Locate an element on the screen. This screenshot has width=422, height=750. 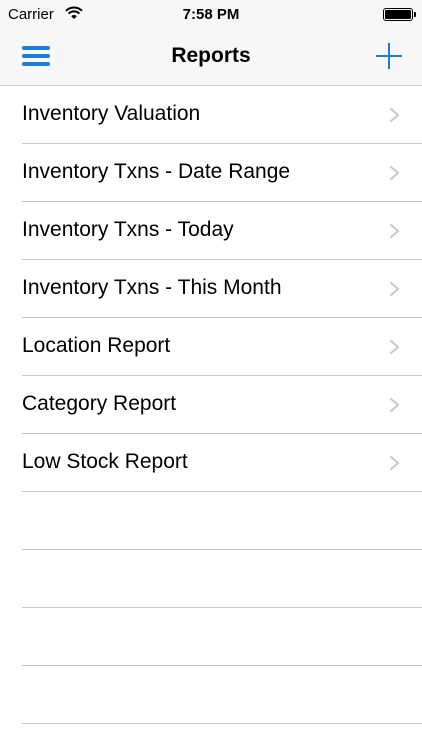
report-row-low-stock-report: Low Stock Report is located at coordinates (211, 463).